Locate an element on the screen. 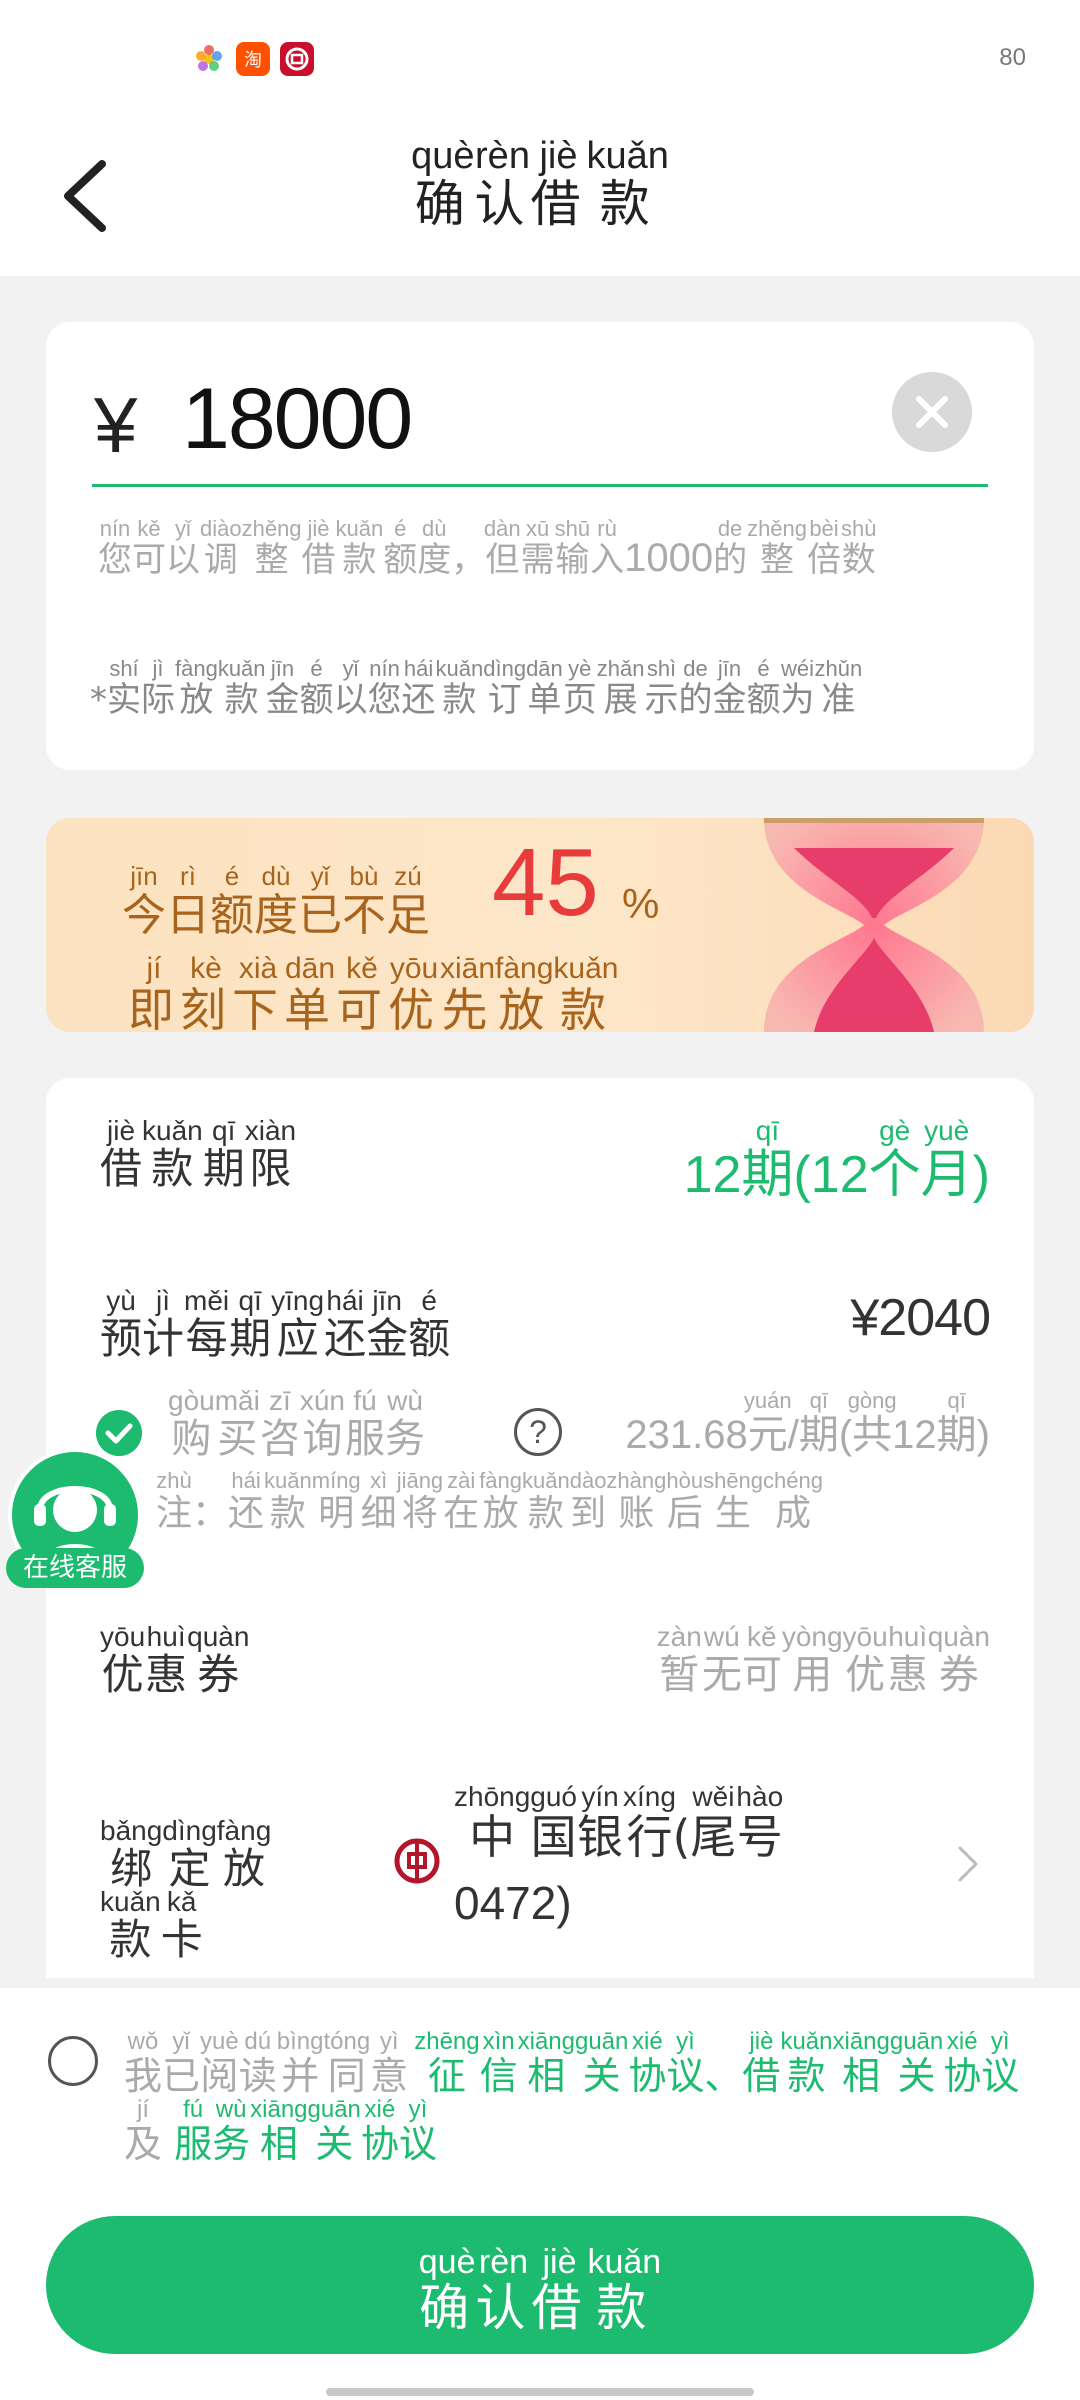 Image resolution: width=1080 pixels, height=2400 pixels. service-label: 购gòu买mǎi咨zī询xún服fú务wù is located at coordinates (296, 1424).